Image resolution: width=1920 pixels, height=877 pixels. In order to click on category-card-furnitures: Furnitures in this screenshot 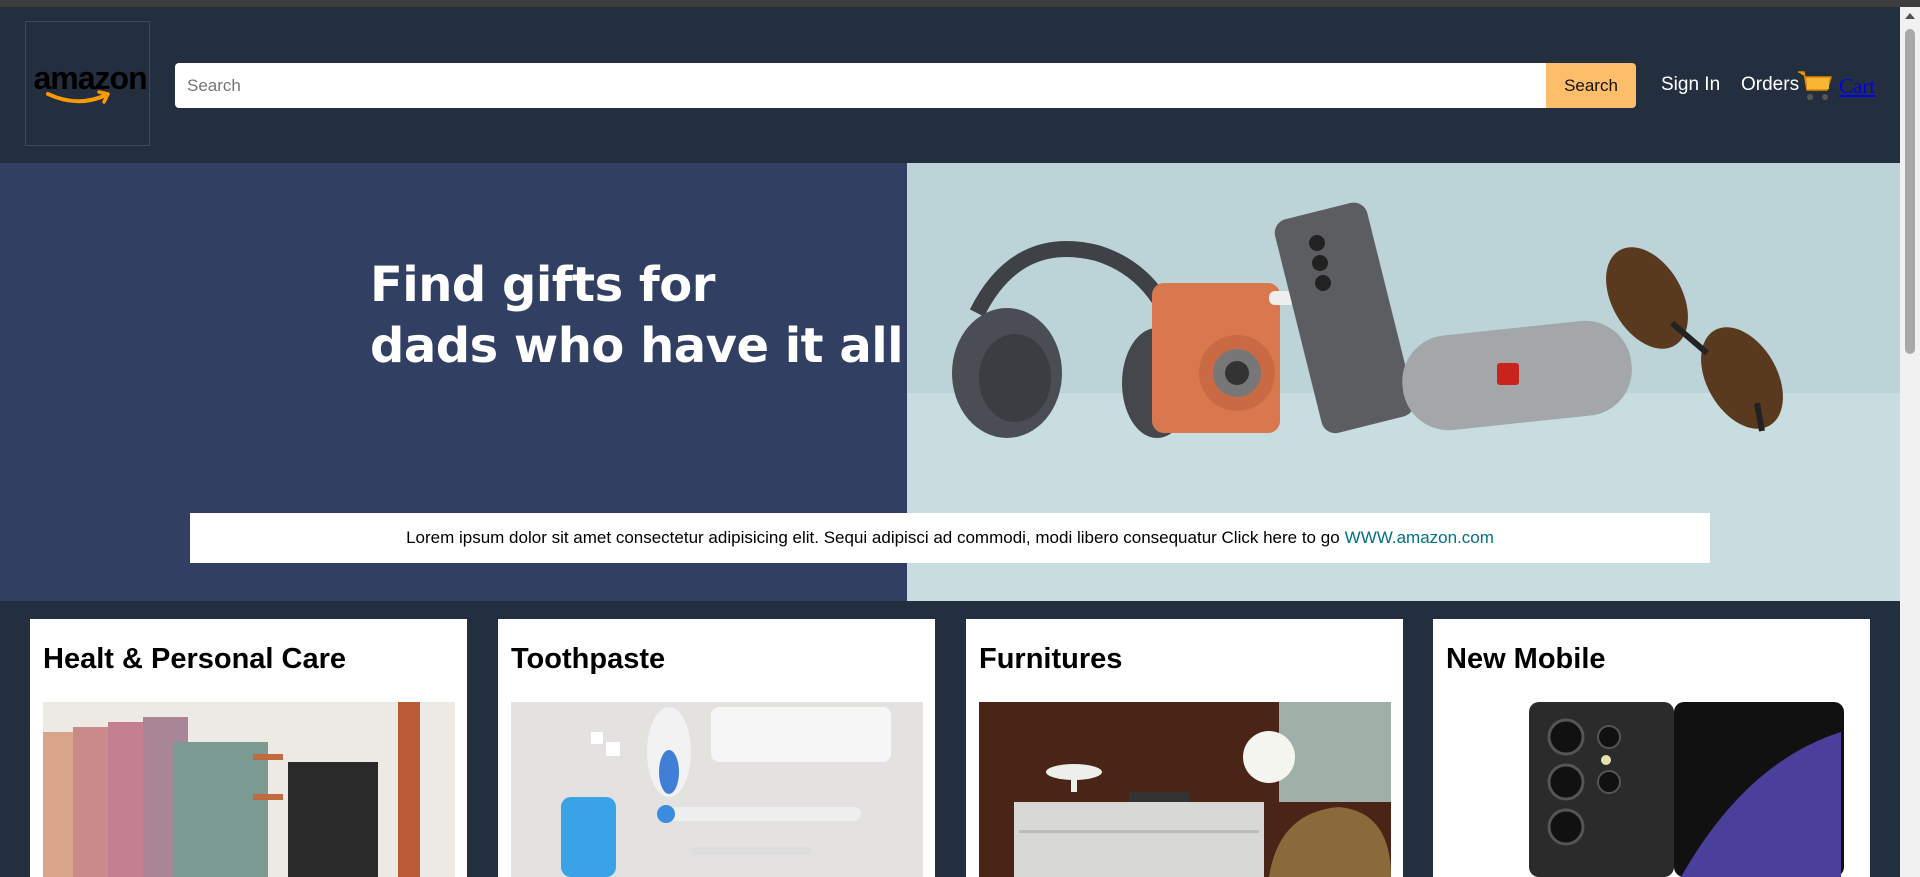, I will do `click(1184, 748)`.